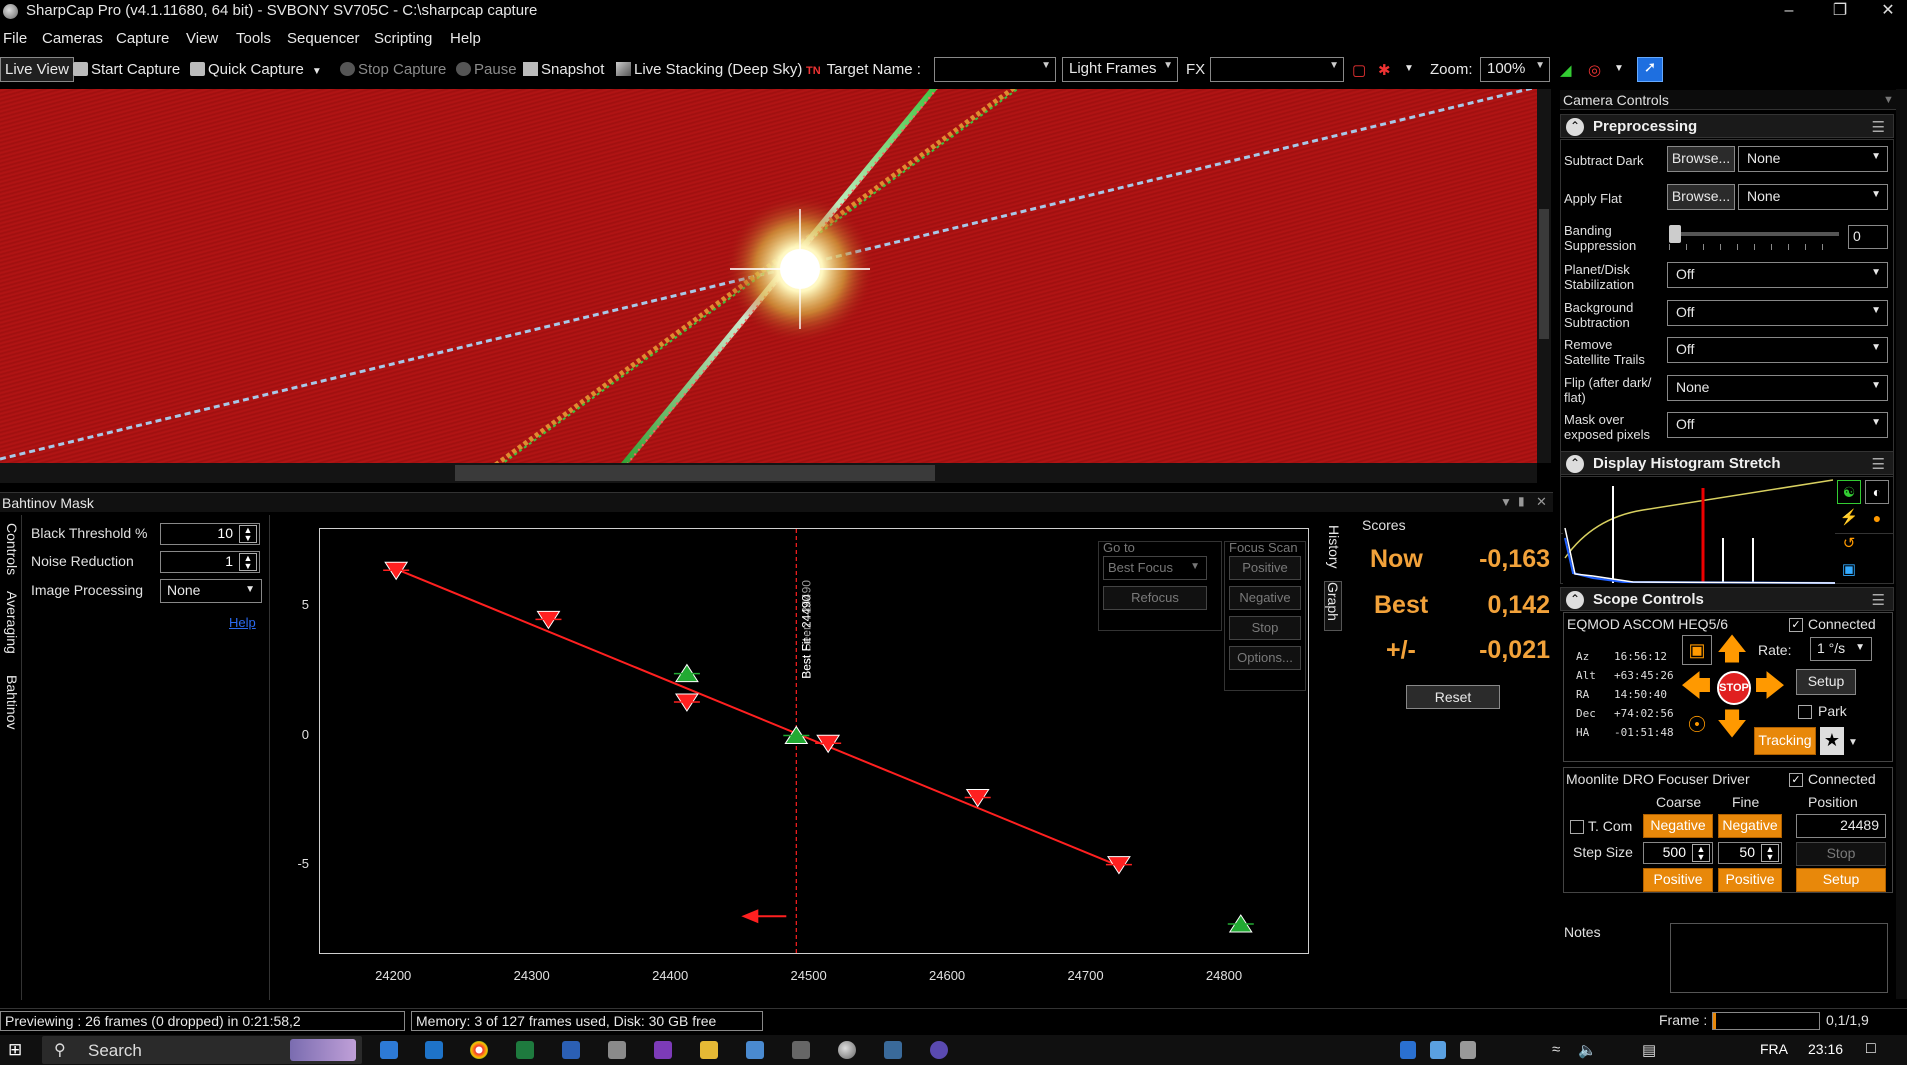 The image size is (1907, 1065). What do you see at coordinates (571, 1050) in the screenshot?
I see `word-icon` at bounding box center [571, 1050].